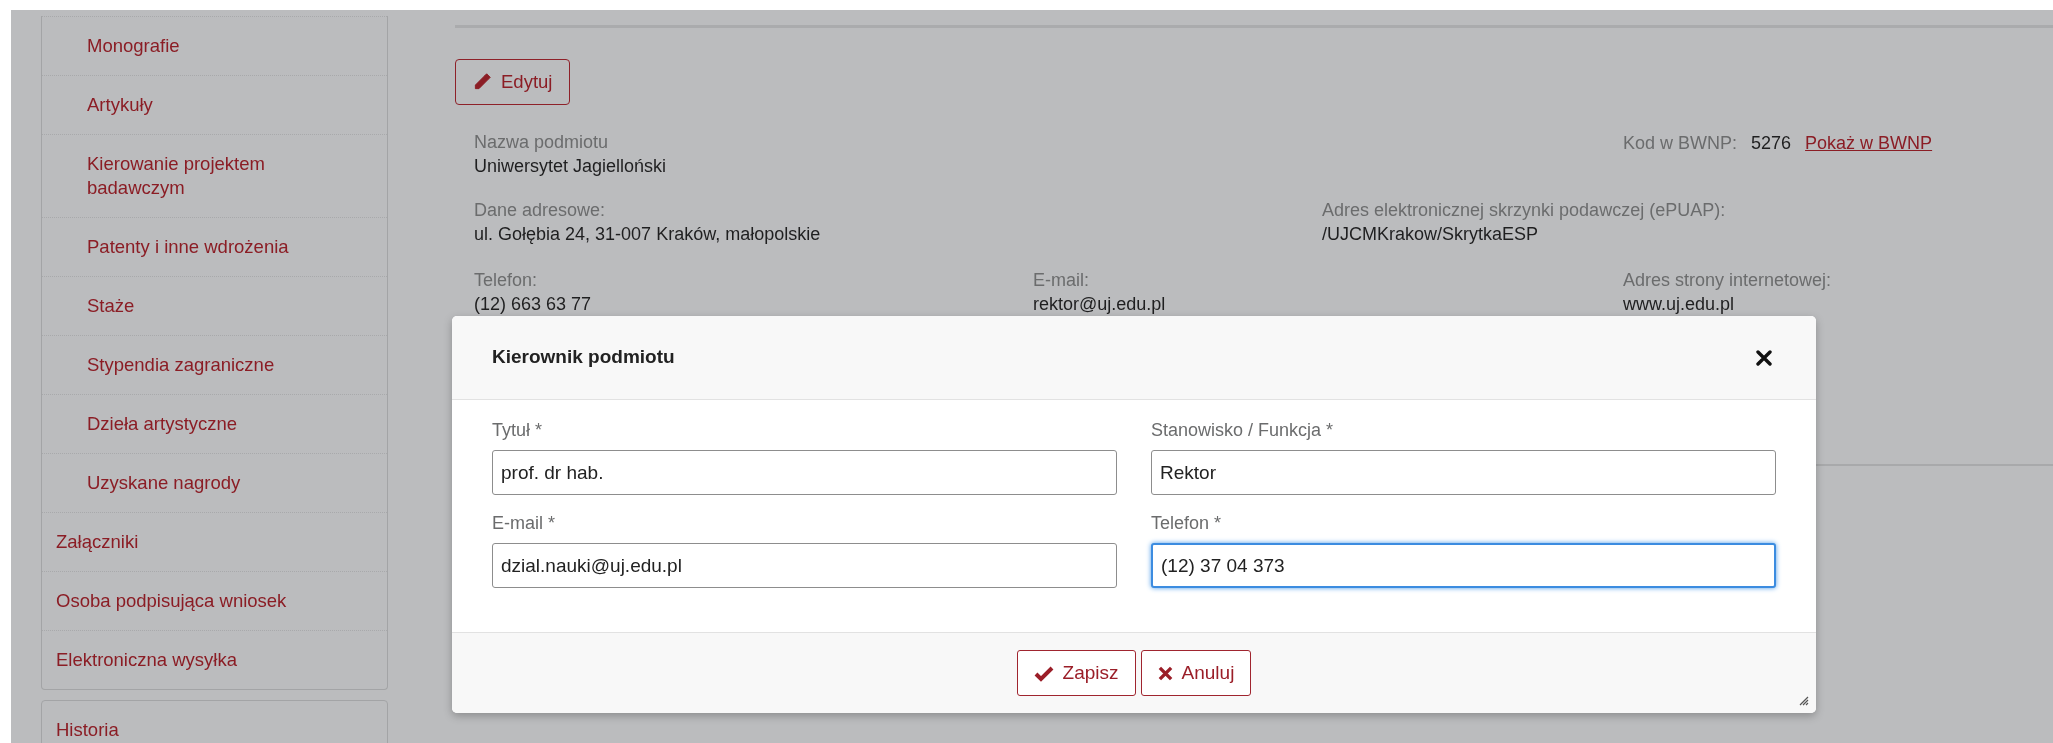 This screenshot has width=2053, height=743. Describe the element at coordinates (506, 280) in the screenshot. I see `field-label: Telefon:` at that location.